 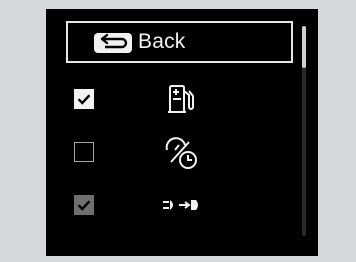 What do you see at coordinates (162, 41) in the screenshot?
I see `back-label: Back` at bounding box center [162, 41].